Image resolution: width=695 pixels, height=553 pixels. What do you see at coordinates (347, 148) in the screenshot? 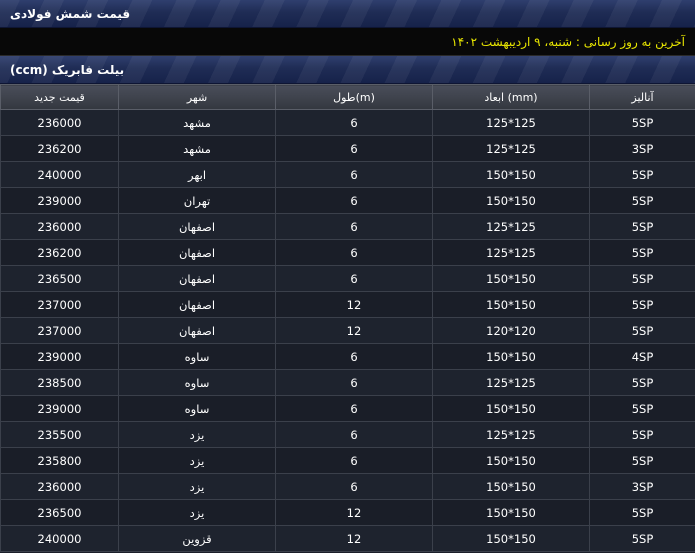
I see `table-row: 236200 مشهد 6 125*125 3SP` at bounding box center [347, 148].